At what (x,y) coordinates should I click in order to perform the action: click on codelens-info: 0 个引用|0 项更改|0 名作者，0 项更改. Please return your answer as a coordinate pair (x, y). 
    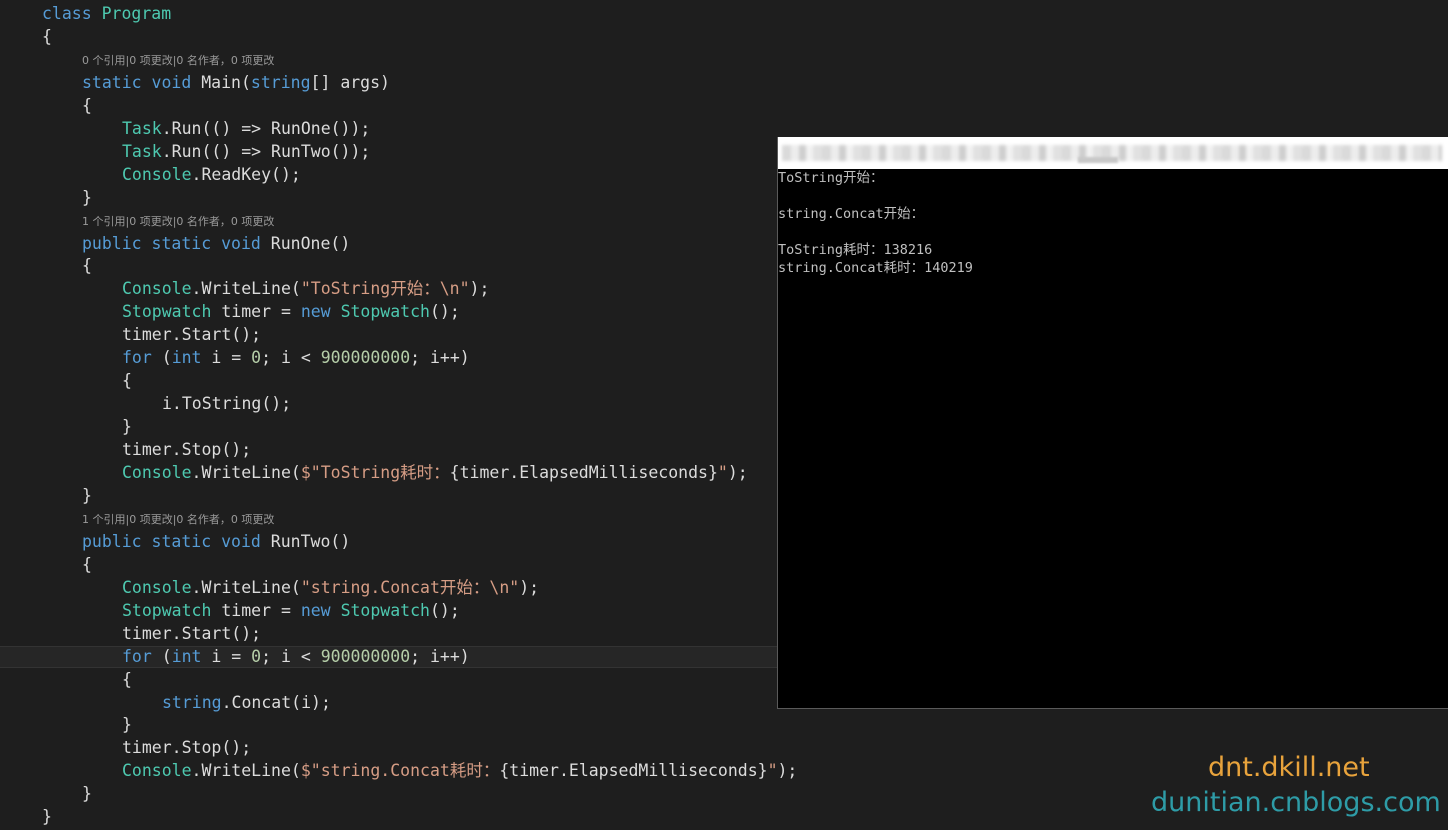
    Looking at the image, I should click on (178, 61).